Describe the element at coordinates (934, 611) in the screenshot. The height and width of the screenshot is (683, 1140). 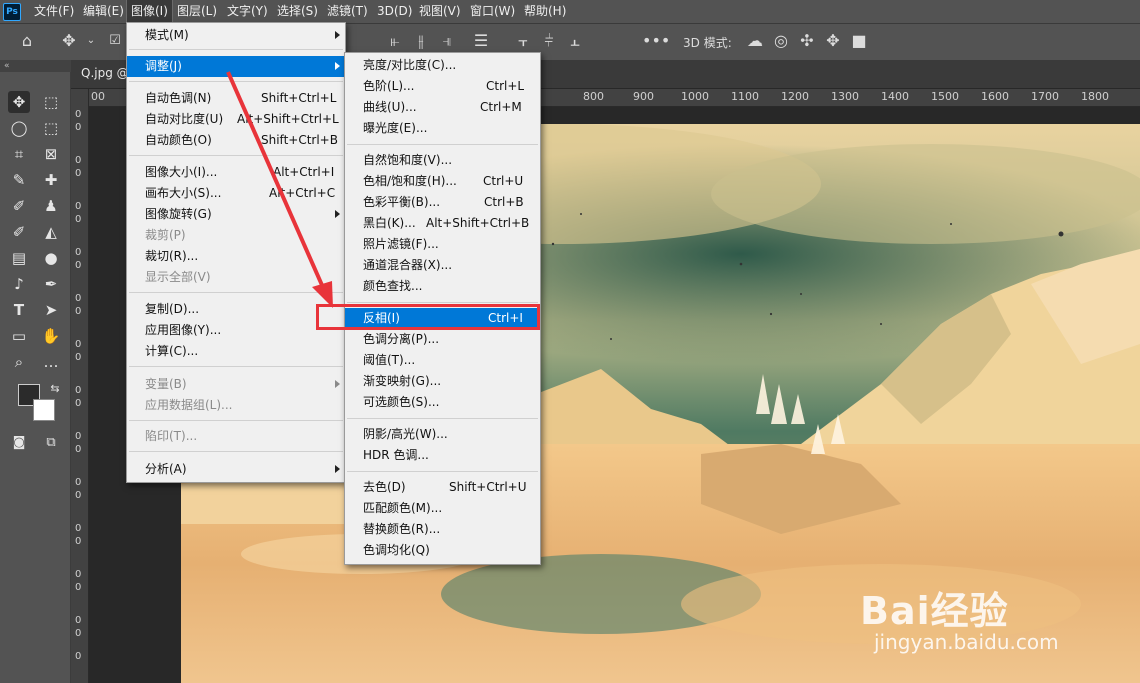
I see `watermark-text: Bai经验` at that location.